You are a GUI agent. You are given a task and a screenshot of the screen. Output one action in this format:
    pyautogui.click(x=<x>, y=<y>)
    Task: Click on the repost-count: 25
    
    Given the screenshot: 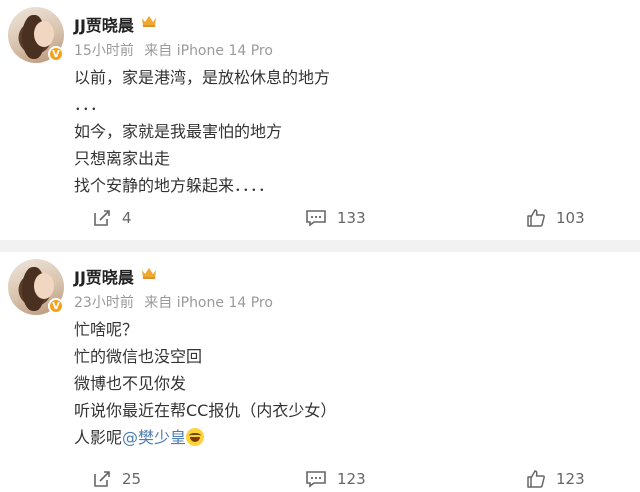 What is the action you would take?
    pyautogui.click(x=132, y=479)
    